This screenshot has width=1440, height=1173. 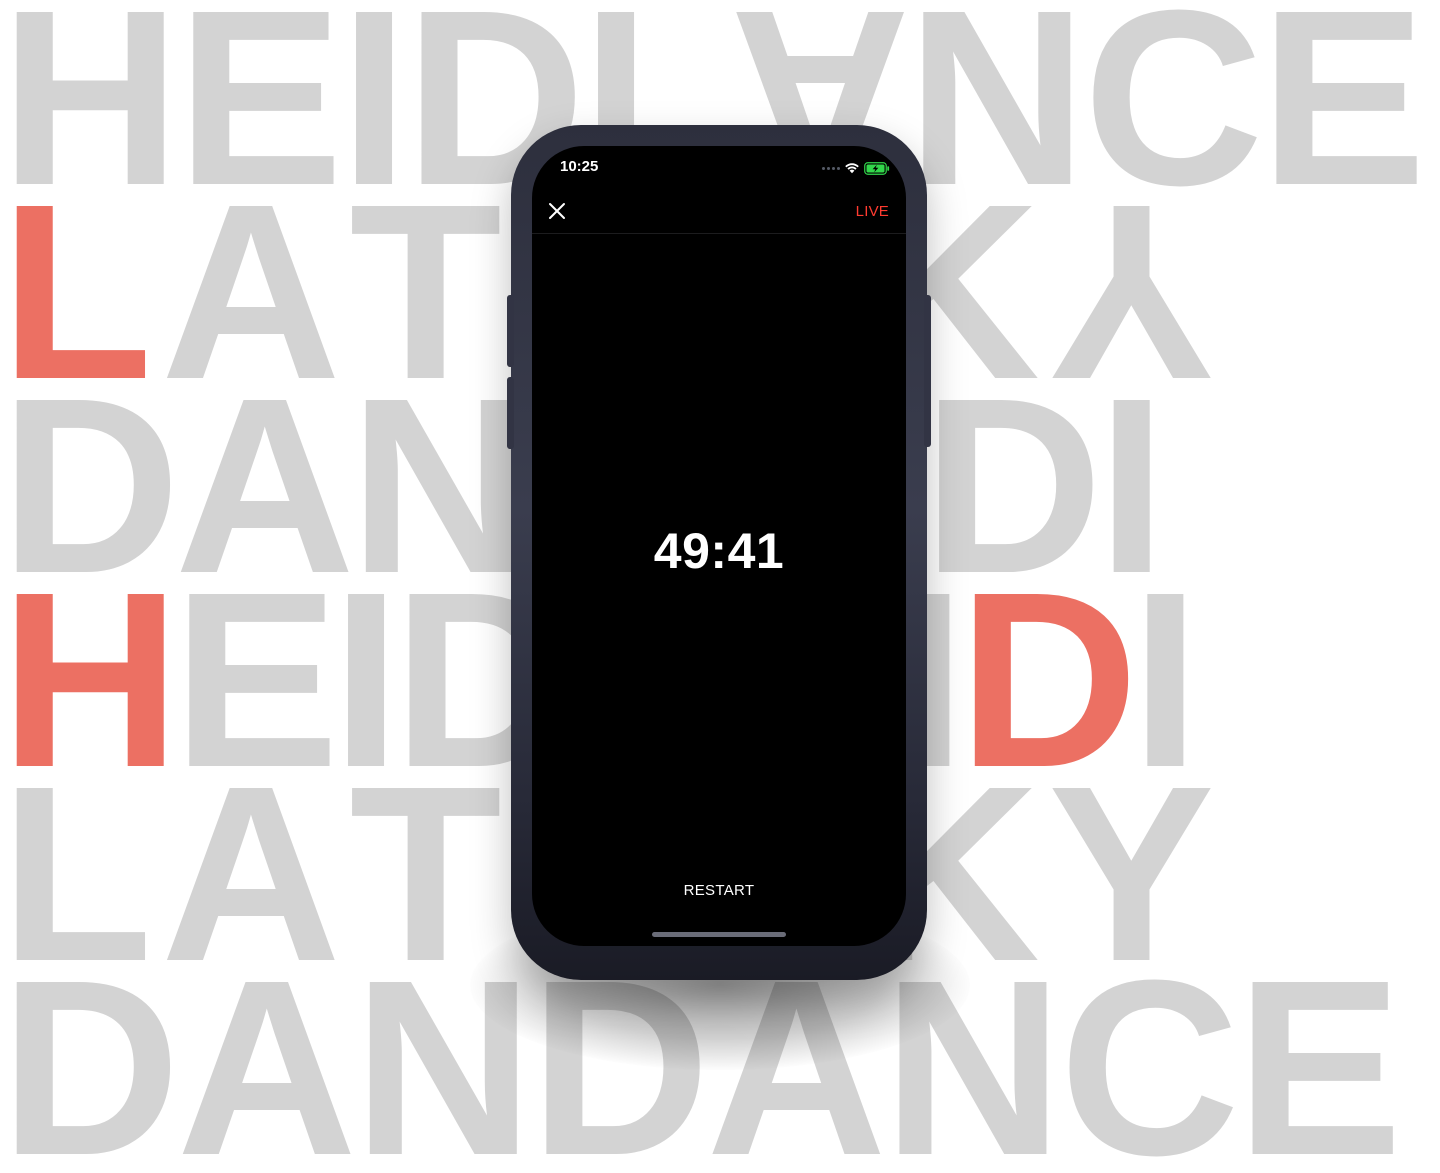 What do you see at coordinates (852, 168) in the screenshot?
I see `wifi-icon` at bounding box center [852, 168].